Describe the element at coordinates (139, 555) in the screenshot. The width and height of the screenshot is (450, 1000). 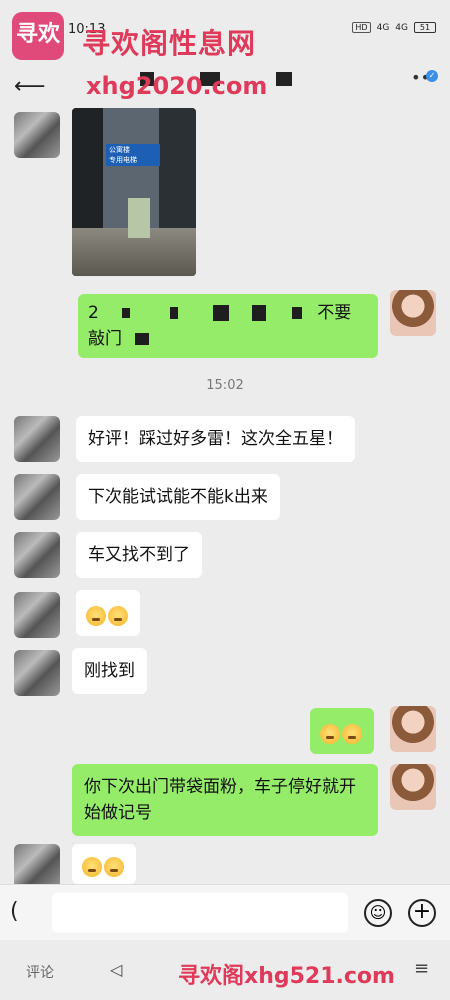
I see `message-bubble: 车又找不到了` at that location.